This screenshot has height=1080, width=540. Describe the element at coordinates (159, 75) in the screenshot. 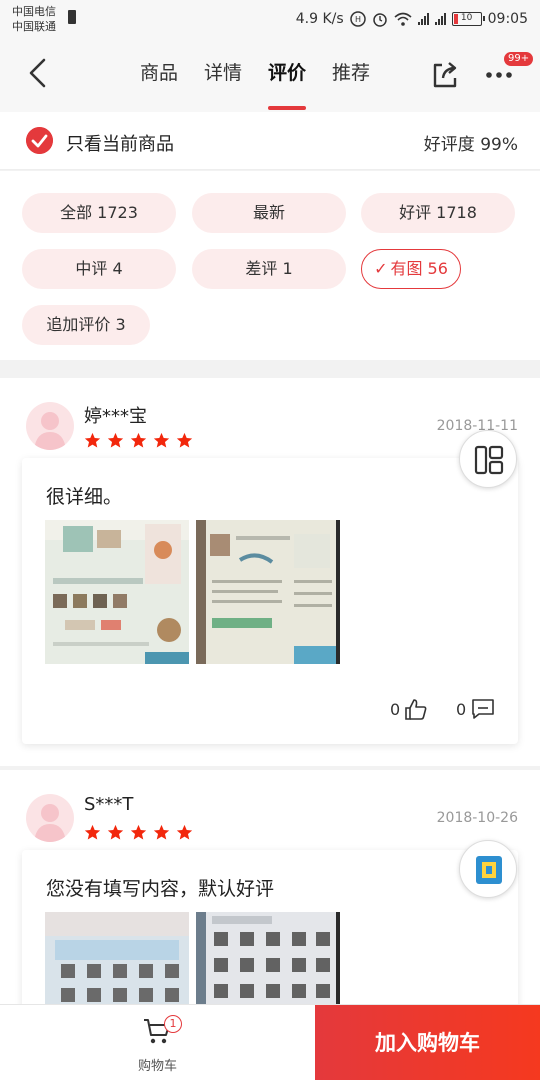

I see `tab-product: 商品` at that location.